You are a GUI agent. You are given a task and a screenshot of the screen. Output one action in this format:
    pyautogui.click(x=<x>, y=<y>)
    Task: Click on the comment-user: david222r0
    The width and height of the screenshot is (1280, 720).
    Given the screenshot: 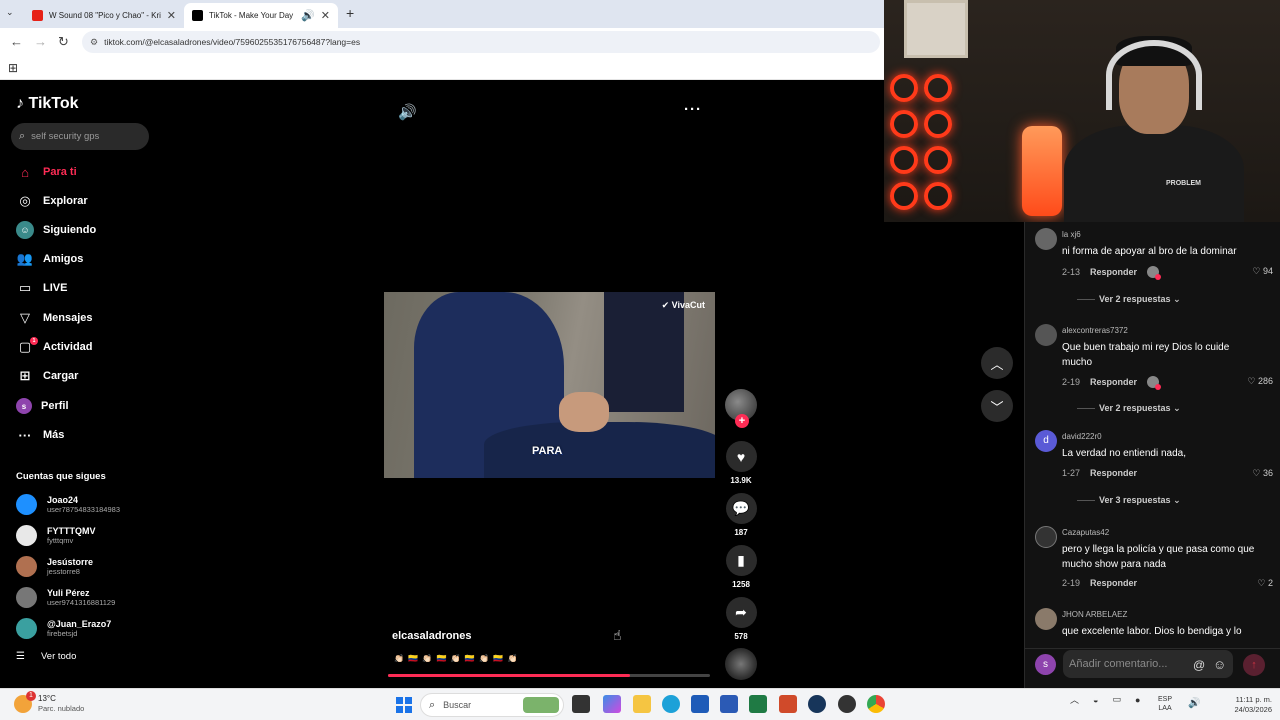 What is the action you would take?
    pyautogui.click(x=1082, y=436)
    